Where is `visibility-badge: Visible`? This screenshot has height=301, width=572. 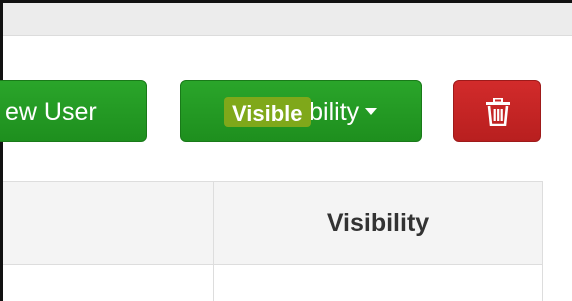
visibility-badge: Visible is located at coordinates (267, 112).